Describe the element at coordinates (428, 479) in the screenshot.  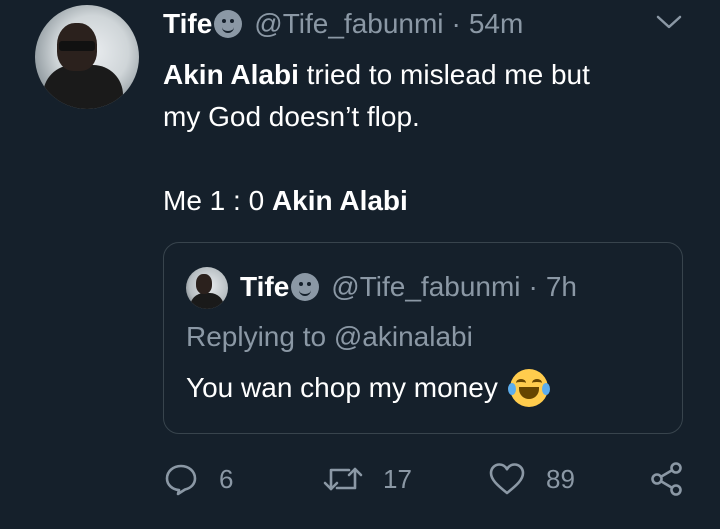
I see `action-bar: 6 17 89` at that location.